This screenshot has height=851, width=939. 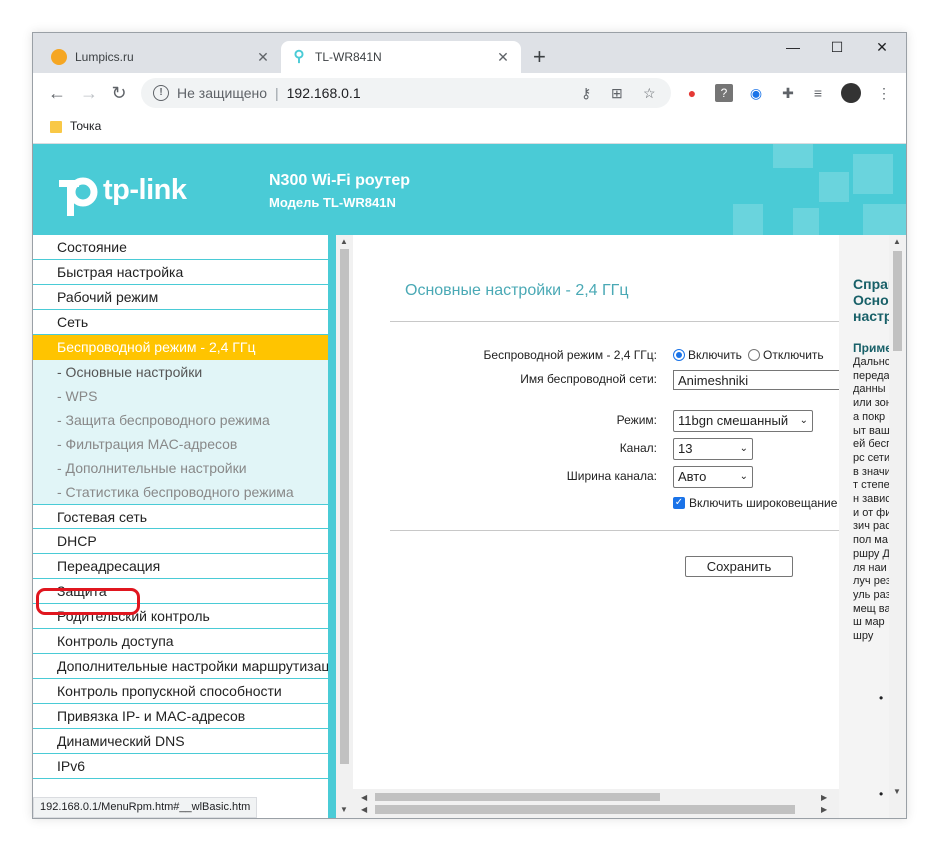 I want to click on disable-radio-label: Отключить, so click(x=793, y=355).